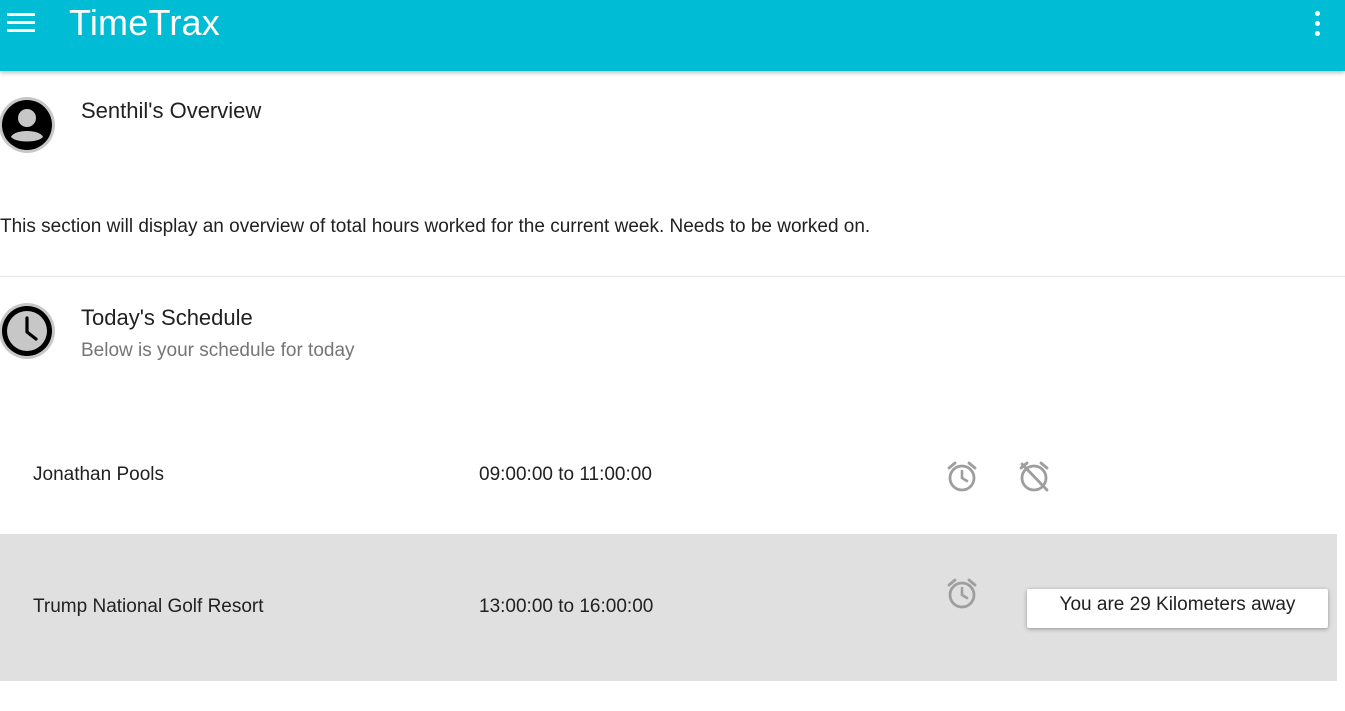 The height and width of the screenshot is (711, 1345). What do you see at coordinates (21, 23) in the screenshot?
I see `menu-icon` at bounding box center [21, 23].